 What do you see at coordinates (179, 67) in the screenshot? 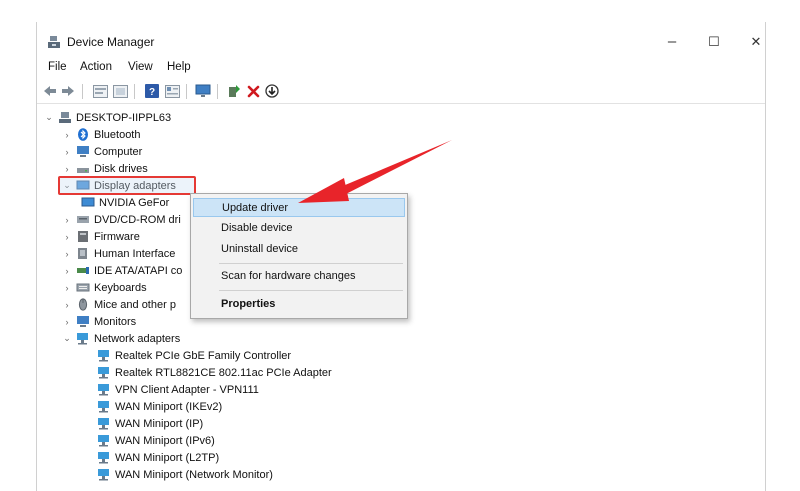
I see `menu-help: Help` at bounding box center [179, 67].